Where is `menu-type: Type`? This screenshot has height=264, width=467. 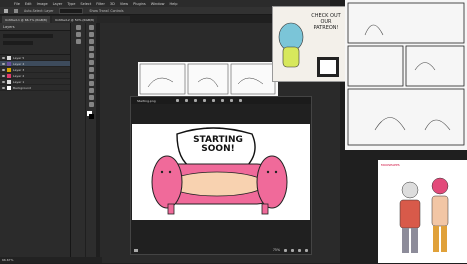
menu-type: Type is located at coordinates (71, 4).